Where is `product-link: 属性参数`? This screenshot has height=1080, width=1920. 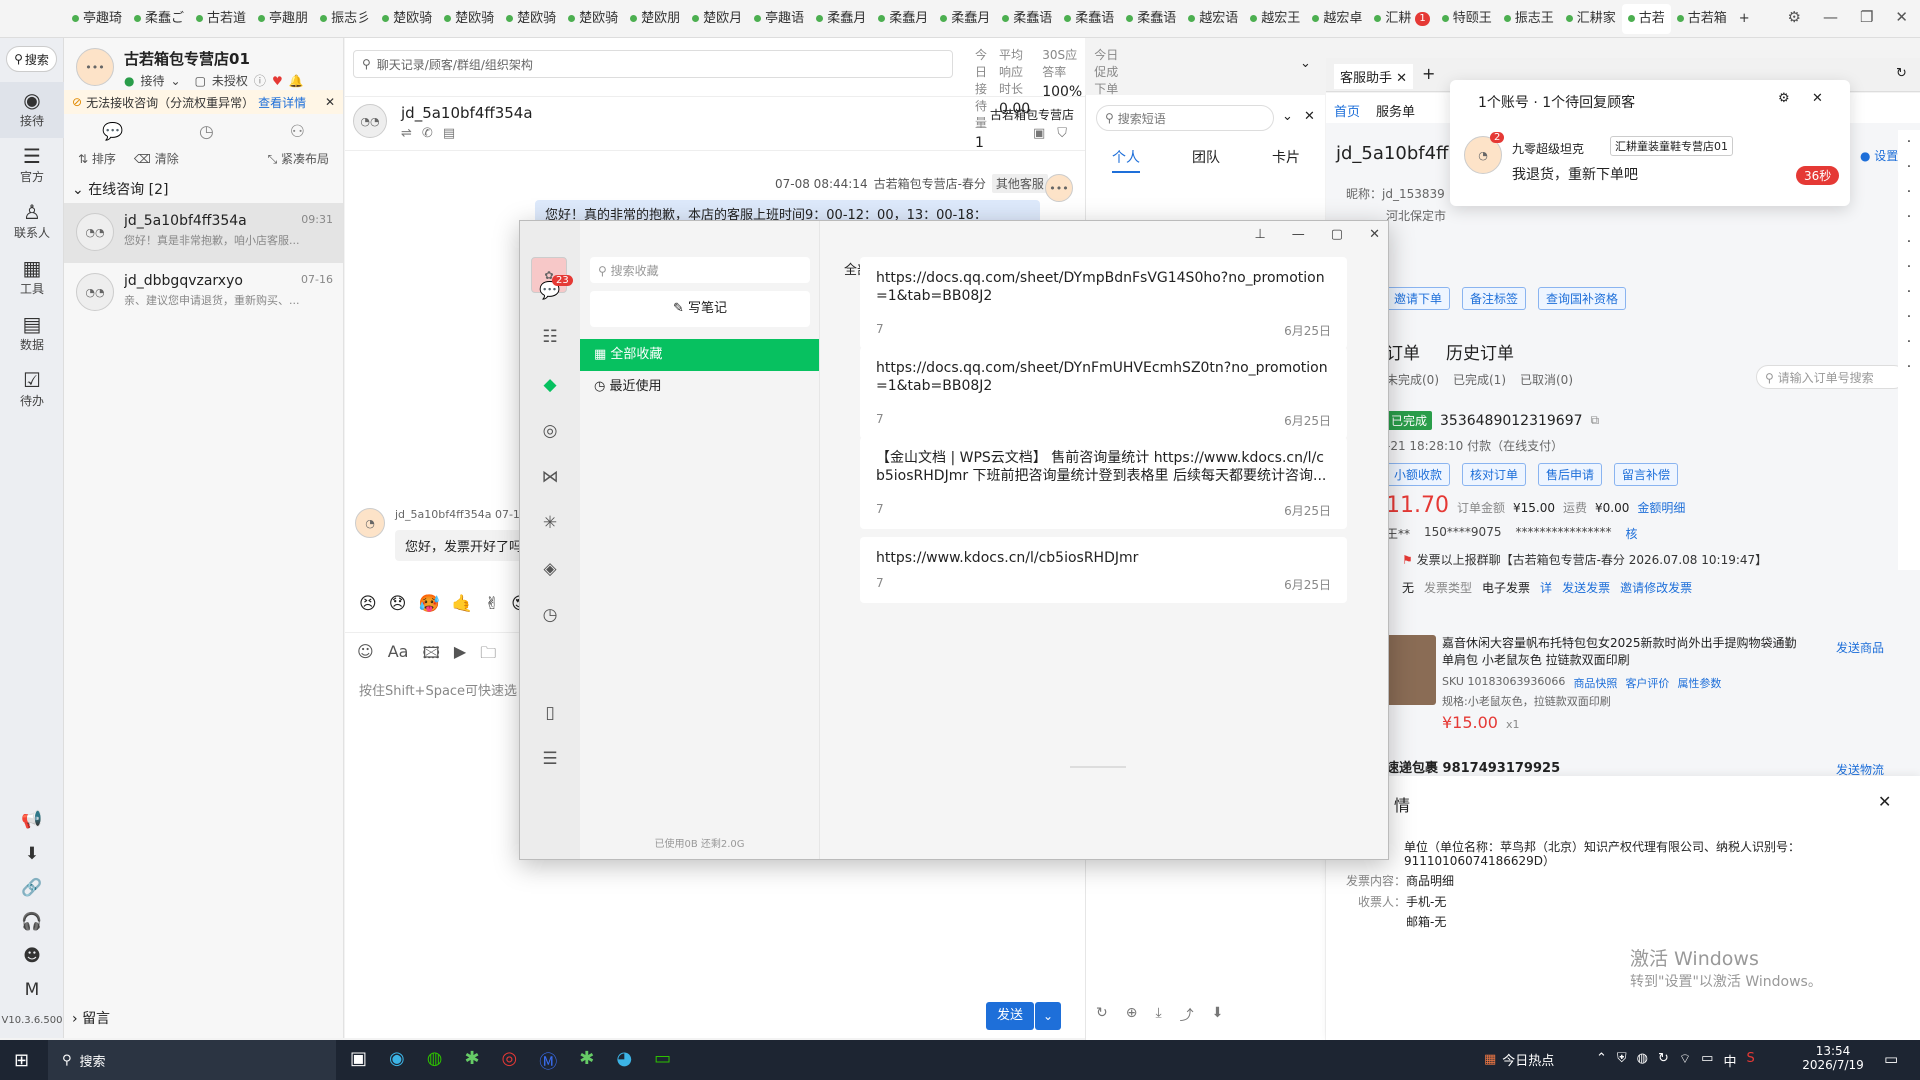
product-link: 属性参数 is located at coordinates (1699, 683).